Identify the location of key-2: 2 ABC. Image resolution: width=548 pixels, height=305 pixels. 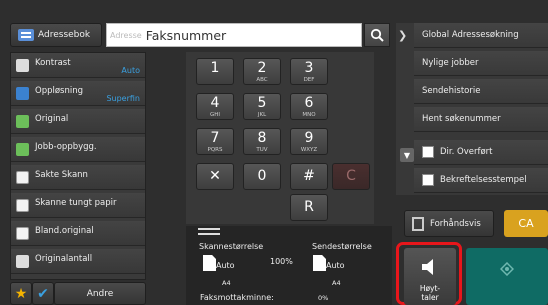
(262, 71).